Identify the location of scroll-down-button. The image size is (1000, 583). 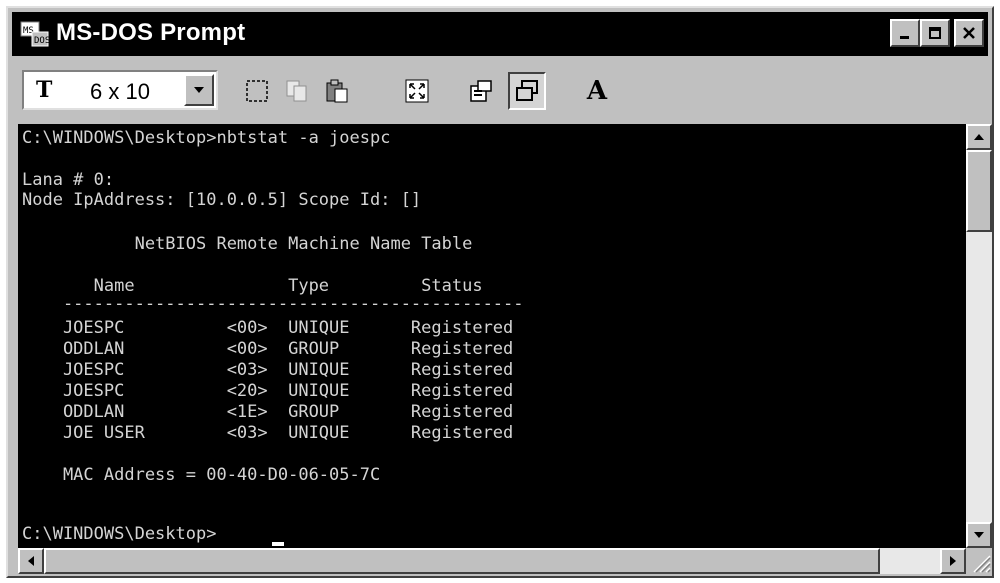
(979, 535).